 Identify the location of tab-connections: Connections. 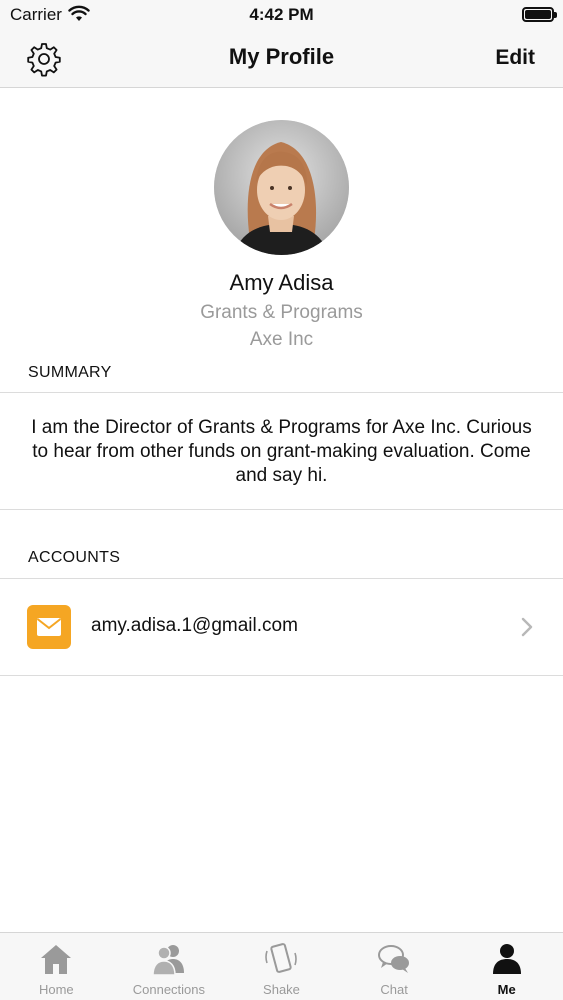
(169, 966).